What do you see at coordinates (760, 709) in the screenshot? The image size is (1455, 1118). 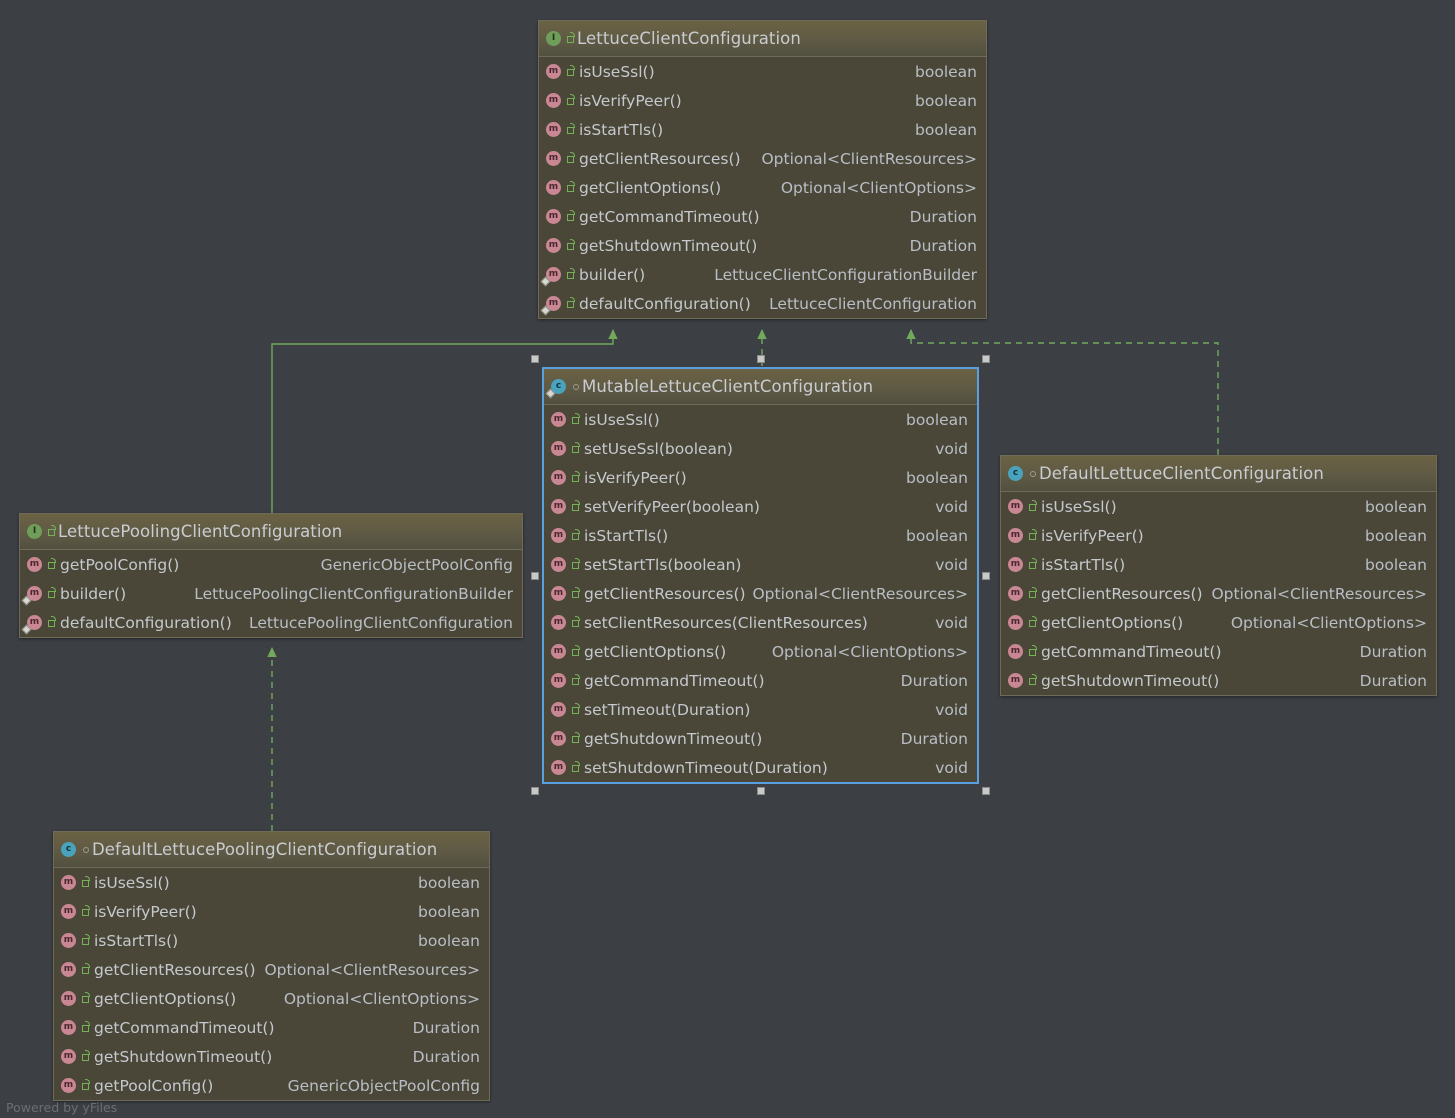 I see `member-row: m setTimeout(Duration) void` at bounding box center [760, 709].